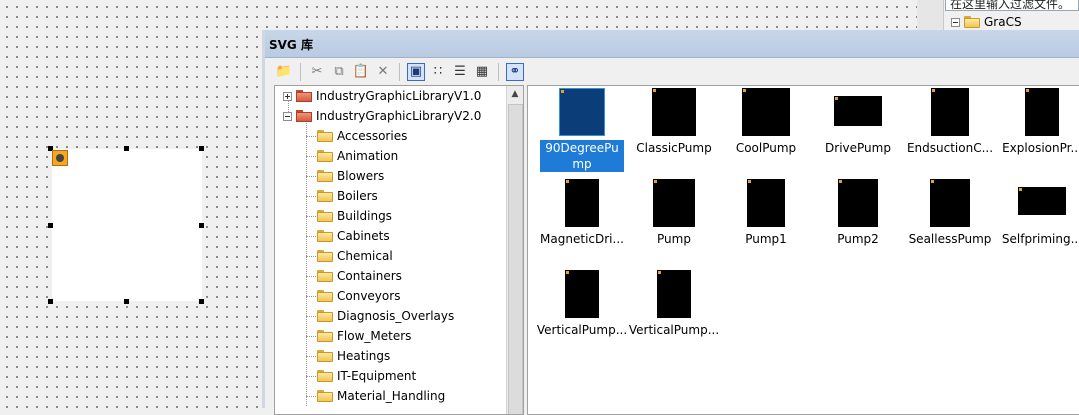  What do you see at coordinates (339, 72) in the screenshot?
I see `copy-icon: ⧉` at bounding box center [339, 72].